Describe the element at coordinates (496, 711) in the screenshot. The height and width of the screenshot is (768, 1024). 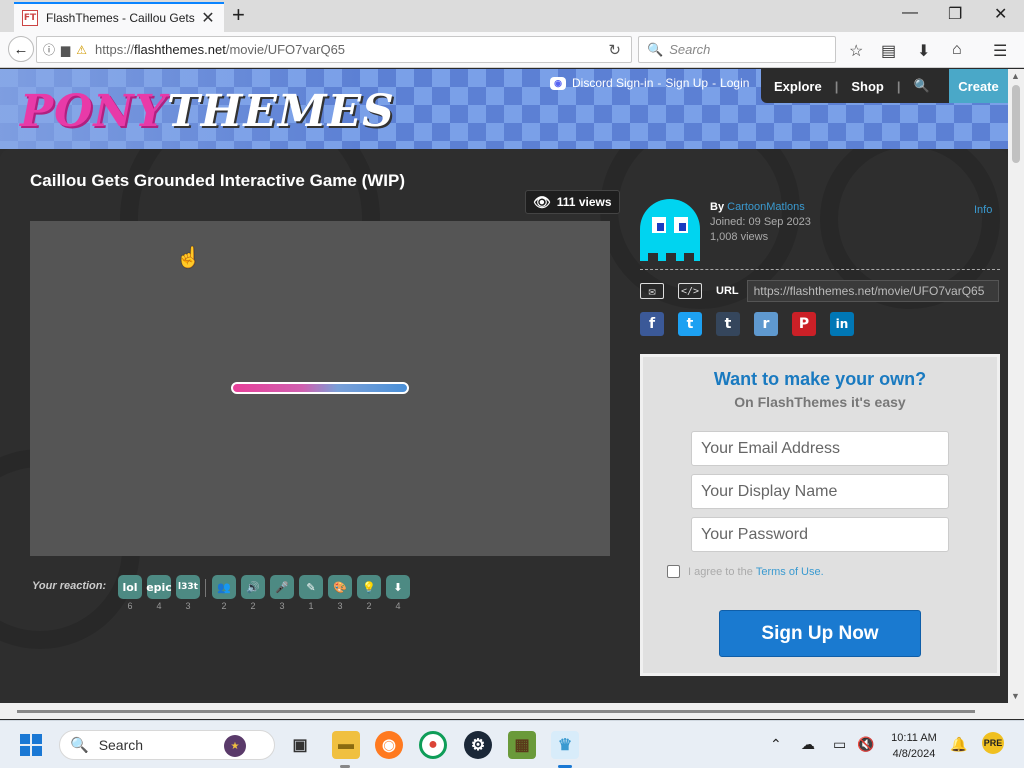
I see `hscroll-thumb` at that location.